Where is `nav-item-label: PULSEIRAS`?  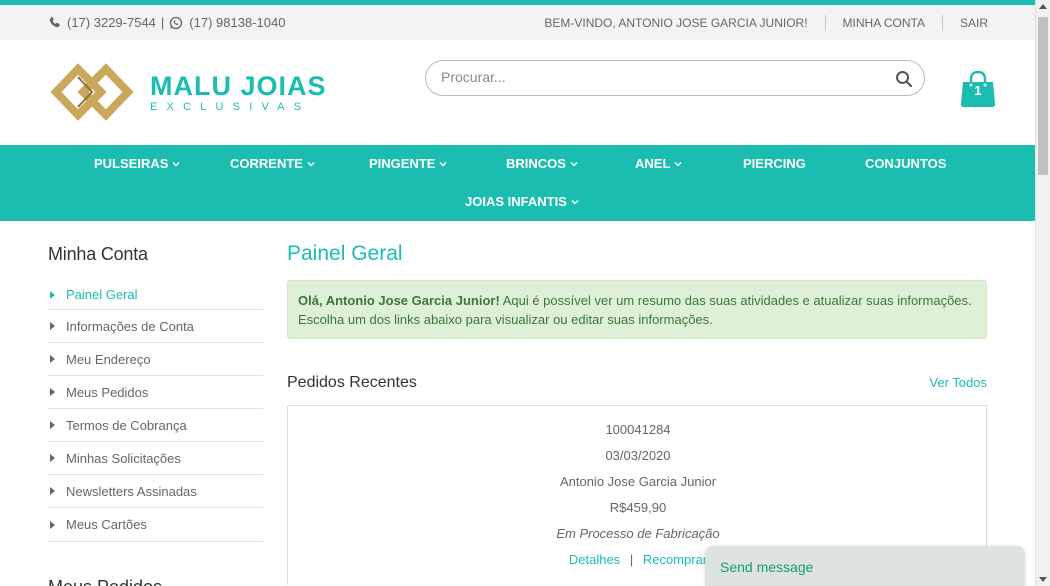 nav-item-label: PULSEIRAS is located at coordinates (131, 163).